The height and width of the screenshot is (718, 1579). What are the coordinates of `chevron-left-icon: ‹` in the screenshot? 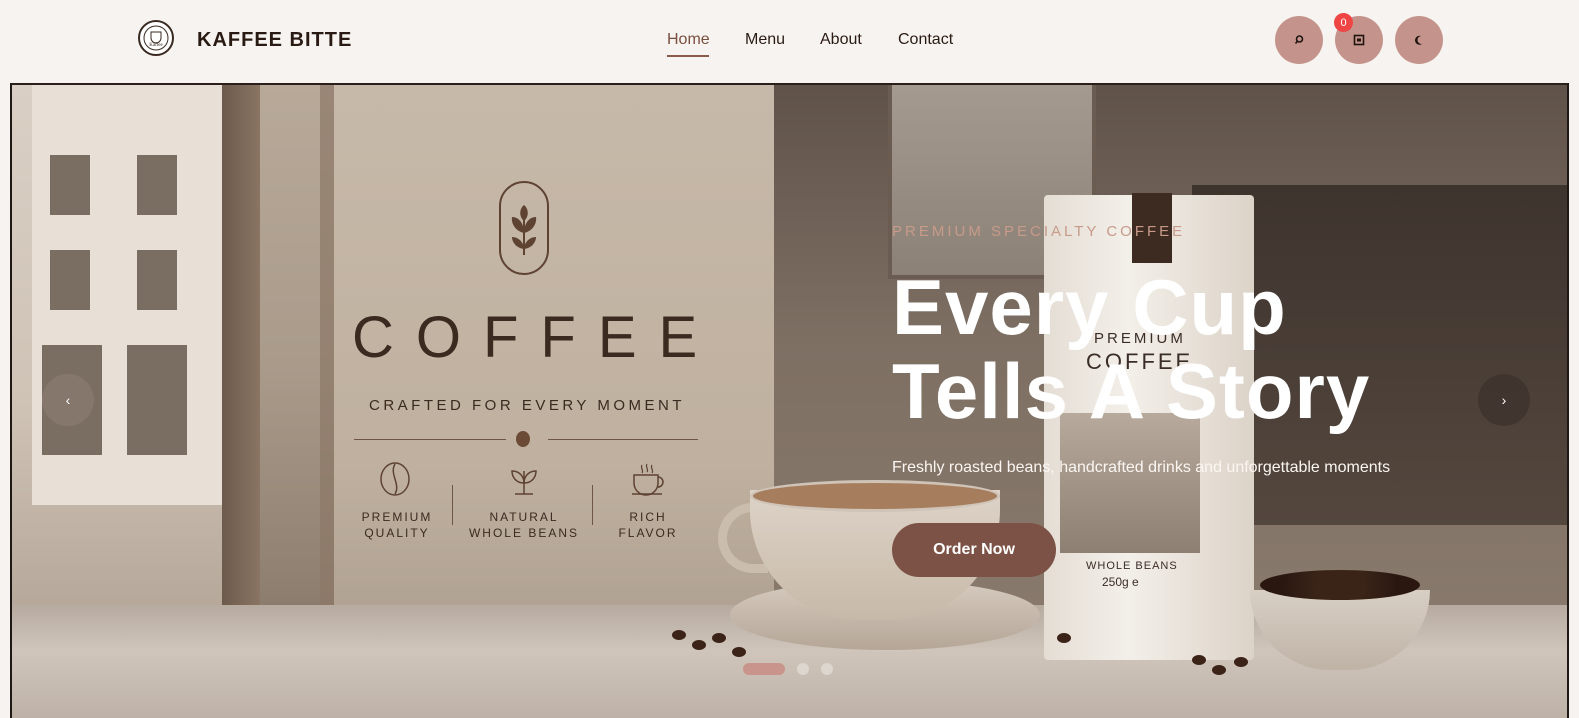 It's located at (68, 400).